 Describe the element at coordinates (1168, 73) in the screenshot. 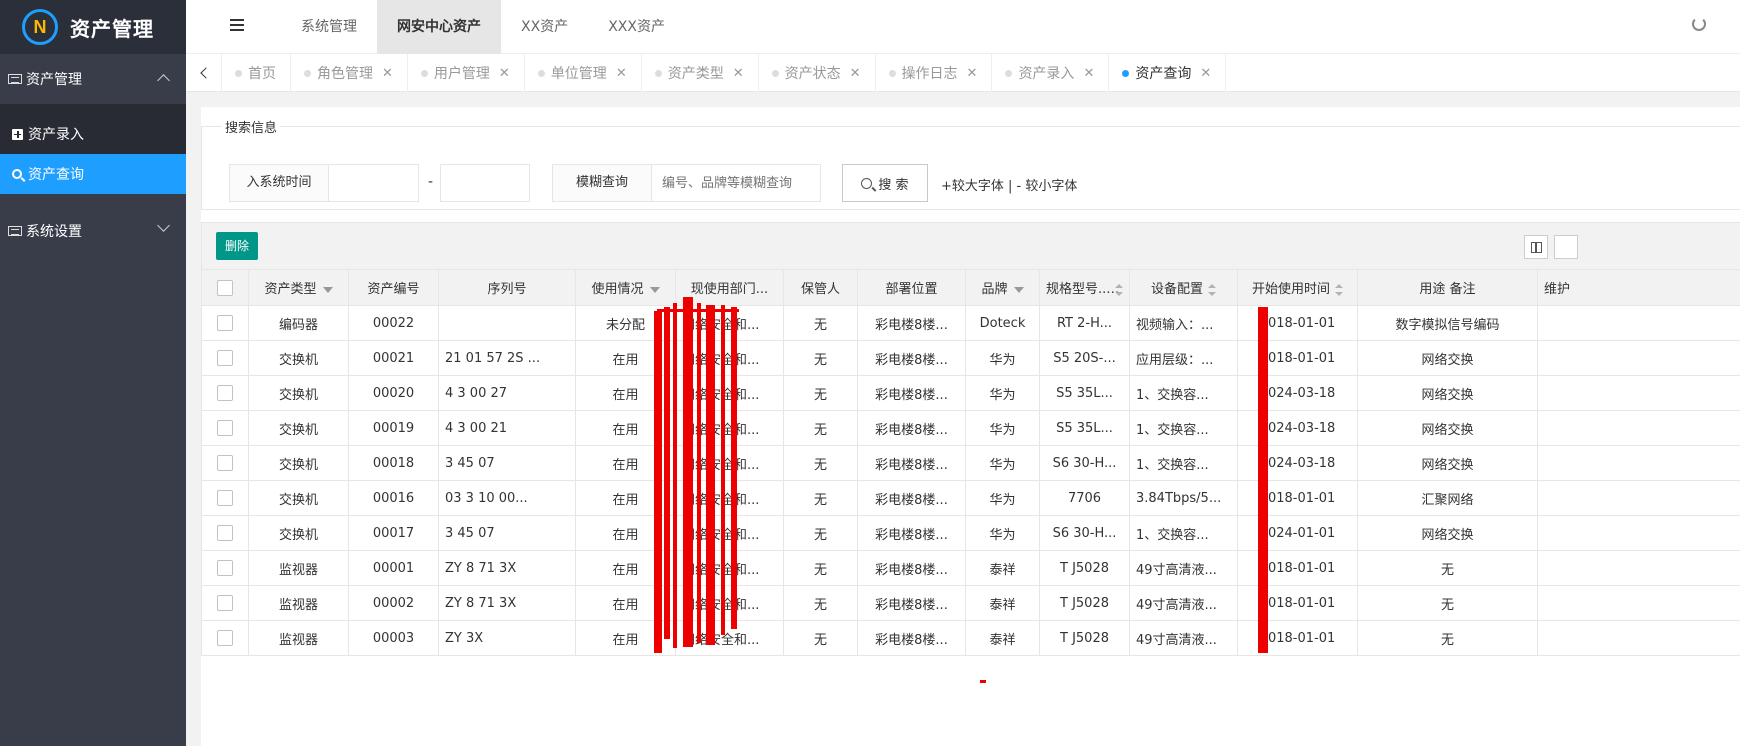

I see `tab-asset-query: 资产查询 ✕` at that location.